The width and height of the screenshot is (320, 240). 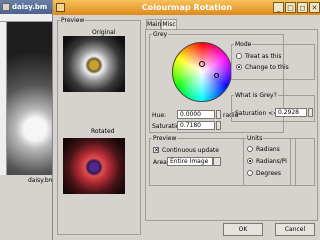 What do you see at coordinates (271, 161) in the screenshot?
I see `units-radianspi-label: Radians/Pi` at bounding box center [271, 161].